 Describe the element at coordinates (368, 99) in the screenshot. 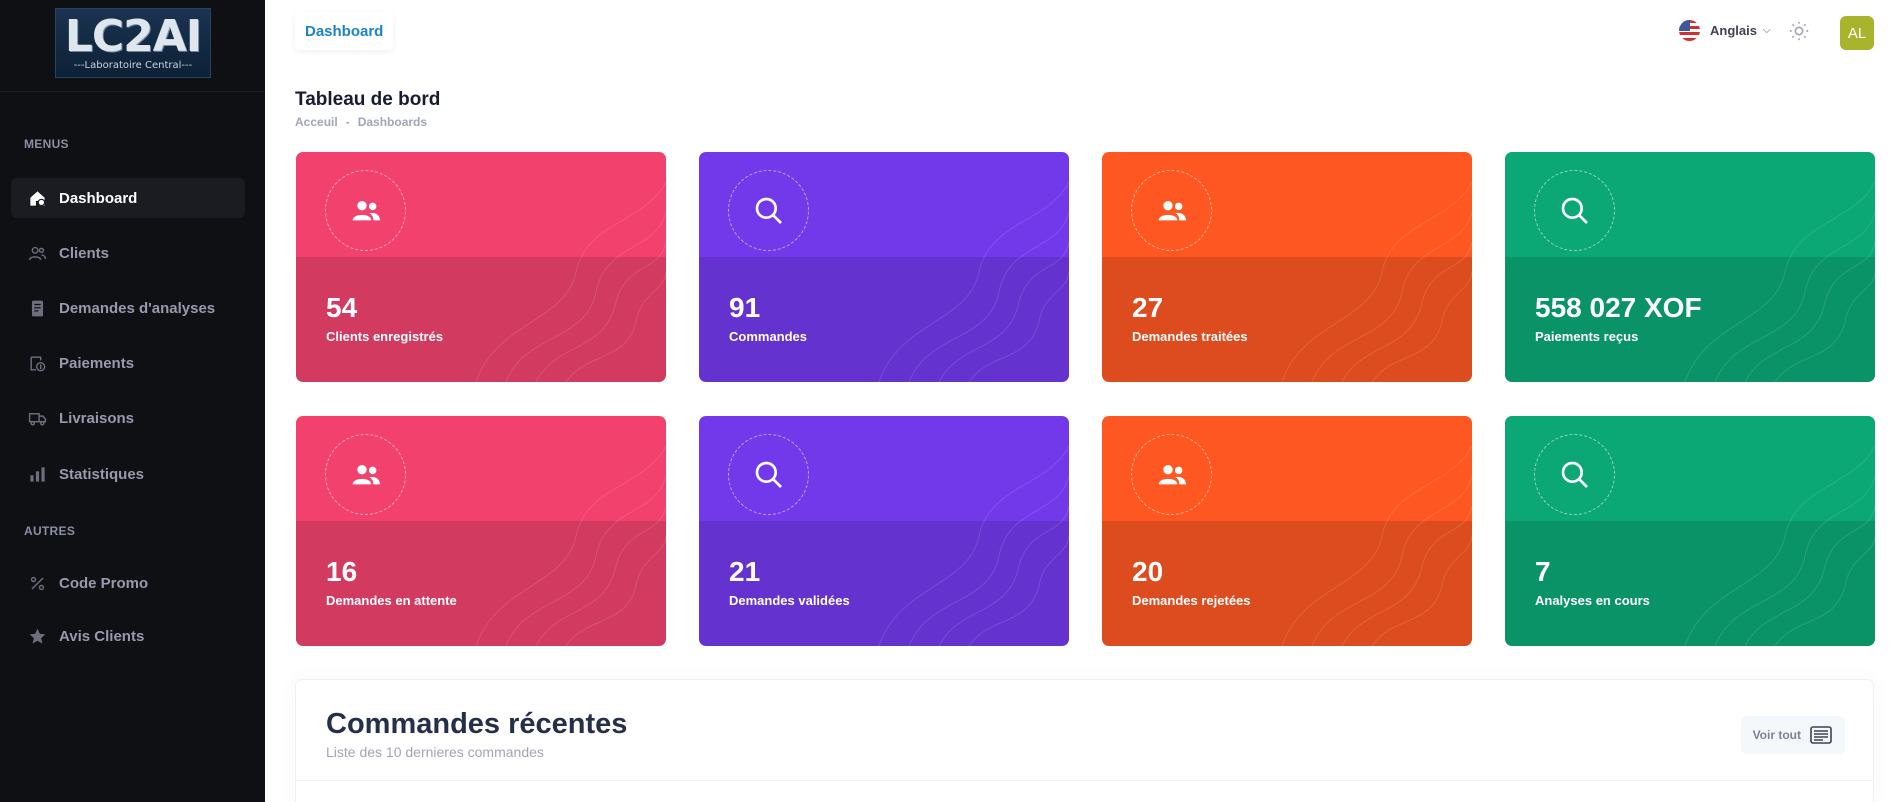

I see `page-title: Tableau de bord` at that location.